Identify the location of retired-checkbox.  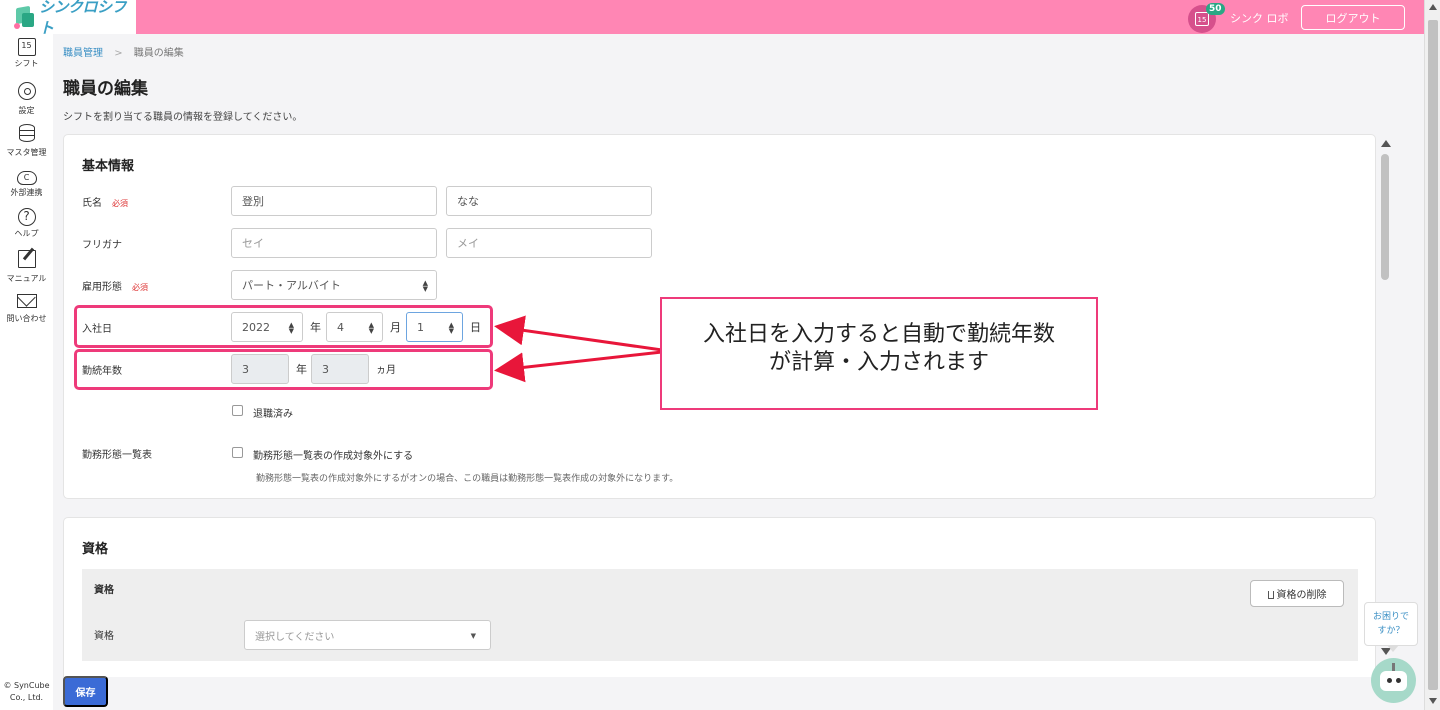
(237, 410).